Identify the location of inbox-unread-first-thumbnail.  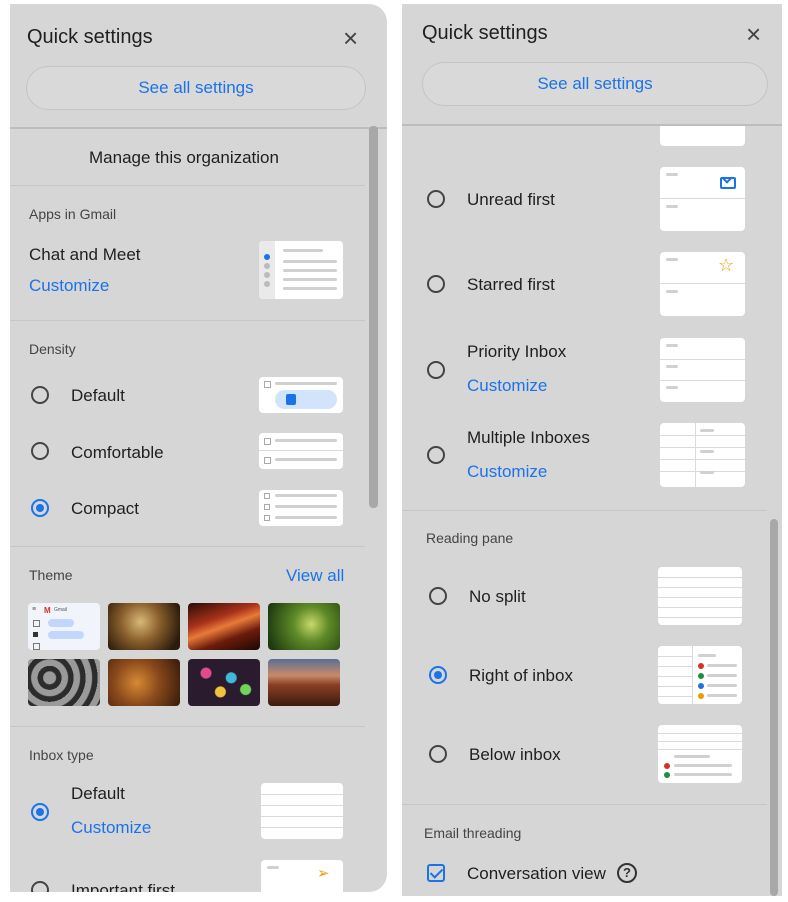
(702, 199).